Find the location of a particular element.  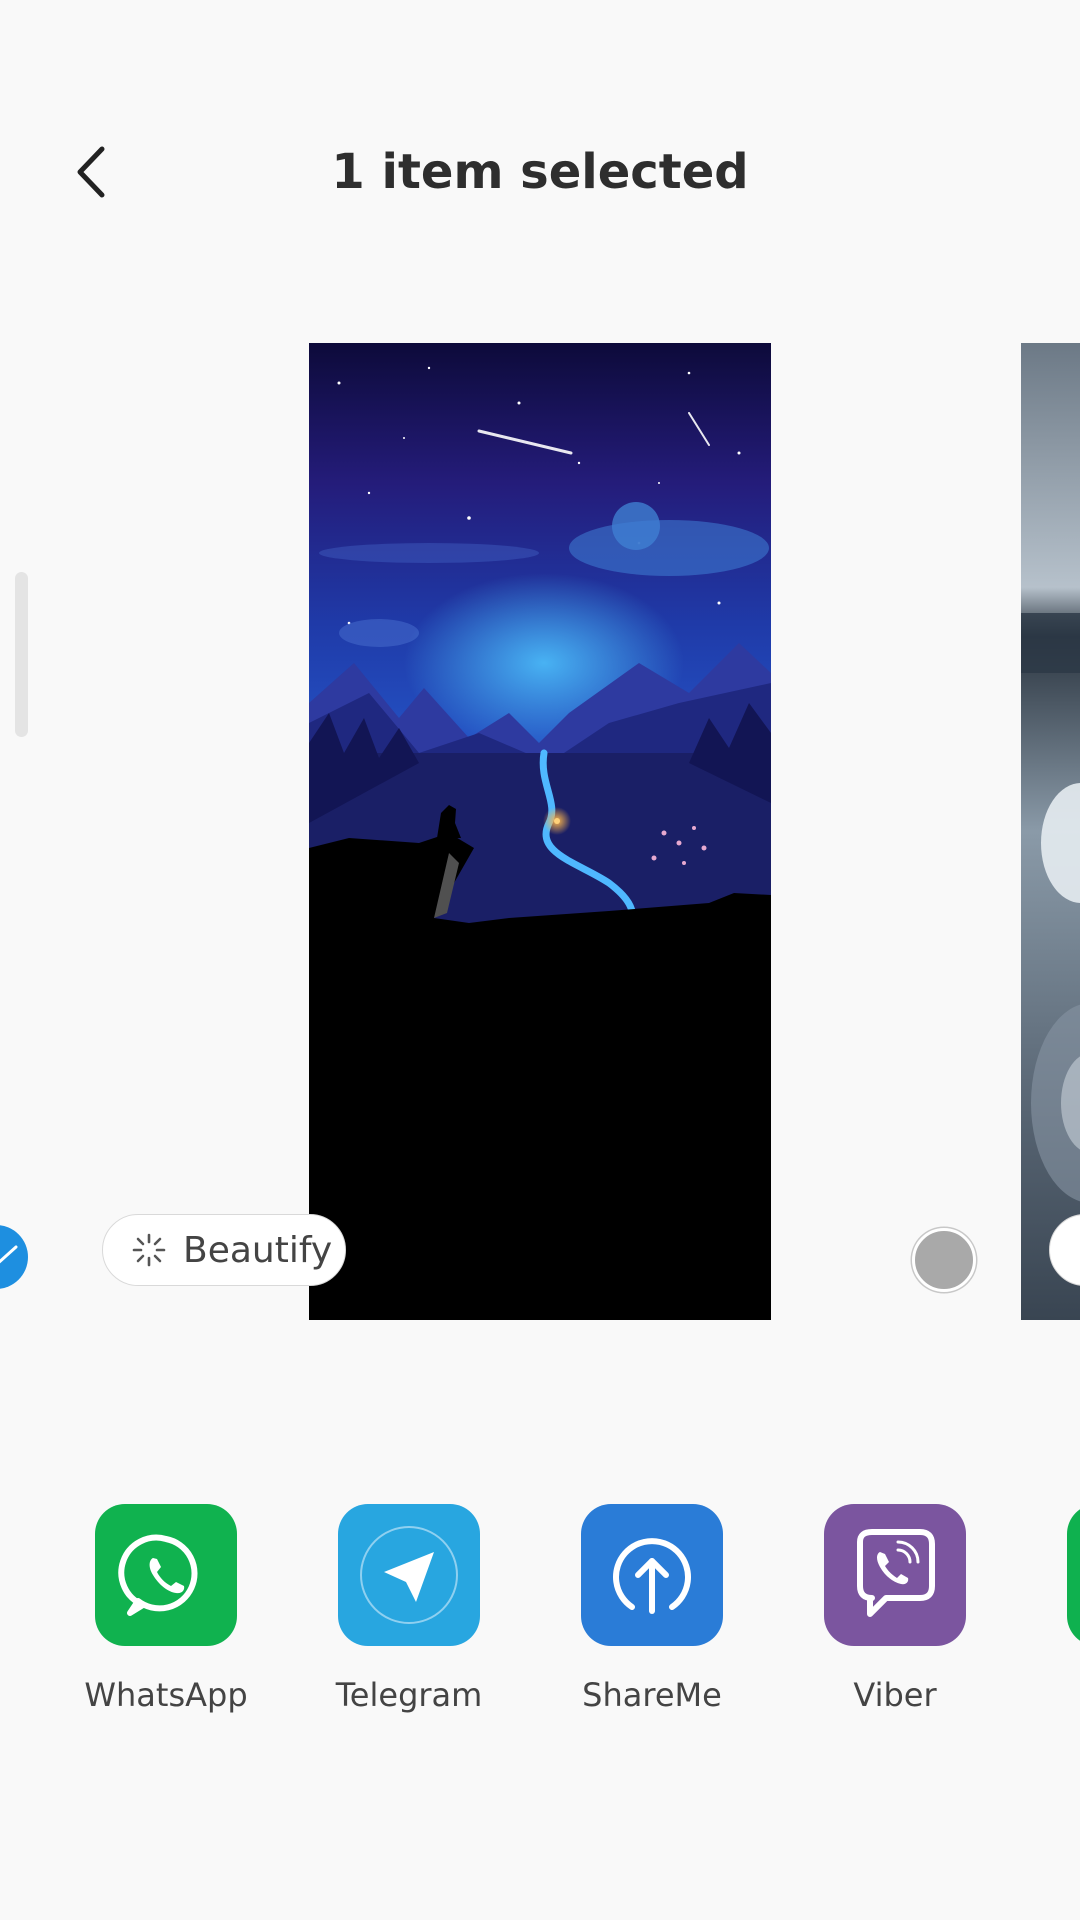

whatsapp-icon is located at coordinates (166, 1575).